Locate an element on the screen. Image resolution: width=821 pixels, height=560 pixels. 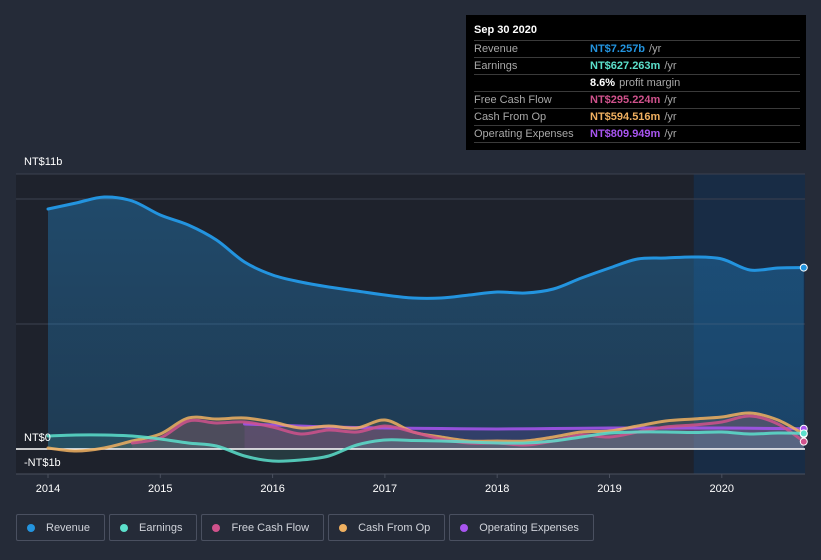
free-cash-flow-end-marker is located at coordinates (803, 441).